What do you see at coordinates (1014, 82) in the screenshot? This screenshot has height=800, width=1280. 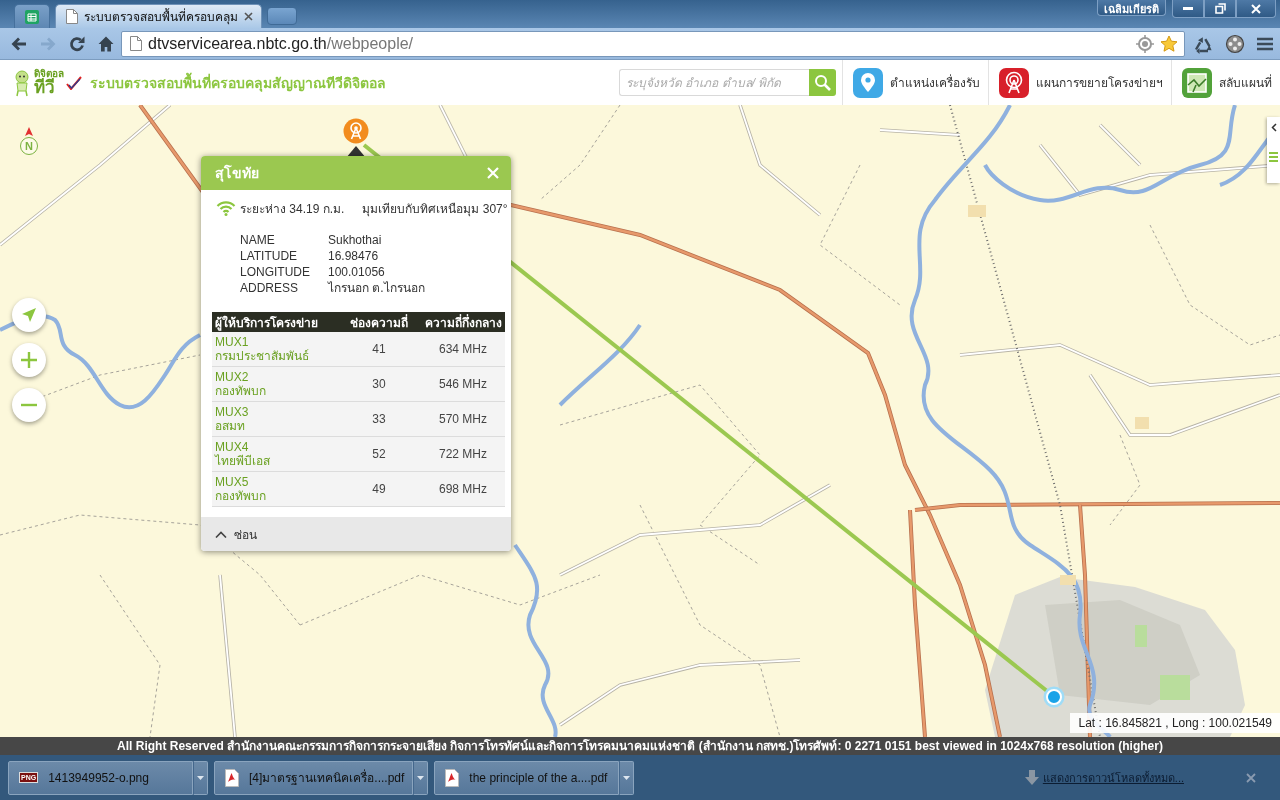 I see `radio-tower-icon` at bounding box center [1014, 82].